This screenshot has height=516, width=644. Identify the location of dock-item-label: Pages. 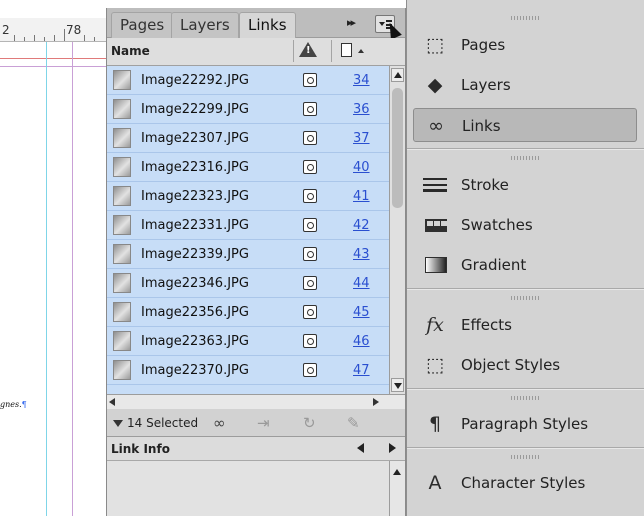
(483, 45).